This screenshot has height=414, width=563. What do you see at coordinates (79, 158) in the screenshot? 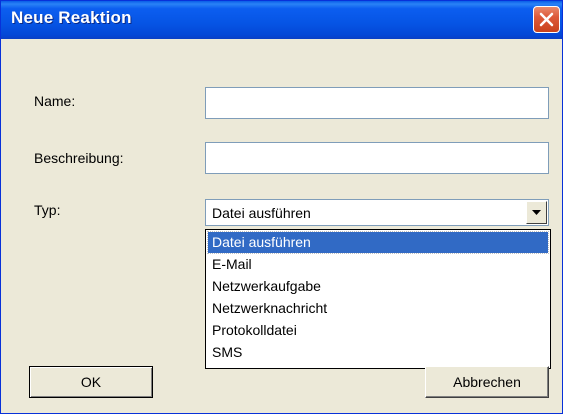
I see `description-label: Beschreibung:` at bounding box center [79, 158].